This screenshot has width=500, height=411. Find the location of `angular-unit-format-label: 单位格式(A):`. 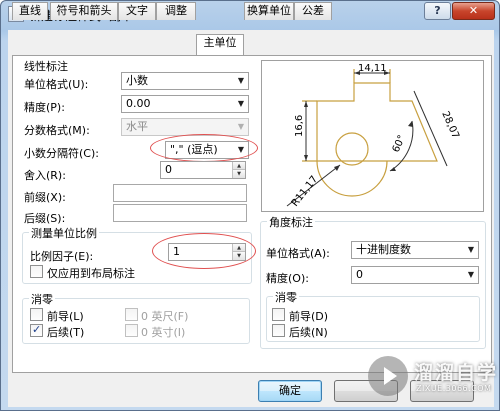

angular-unit-format-label: 单位格式(A): is located at coordinates (298, 253).